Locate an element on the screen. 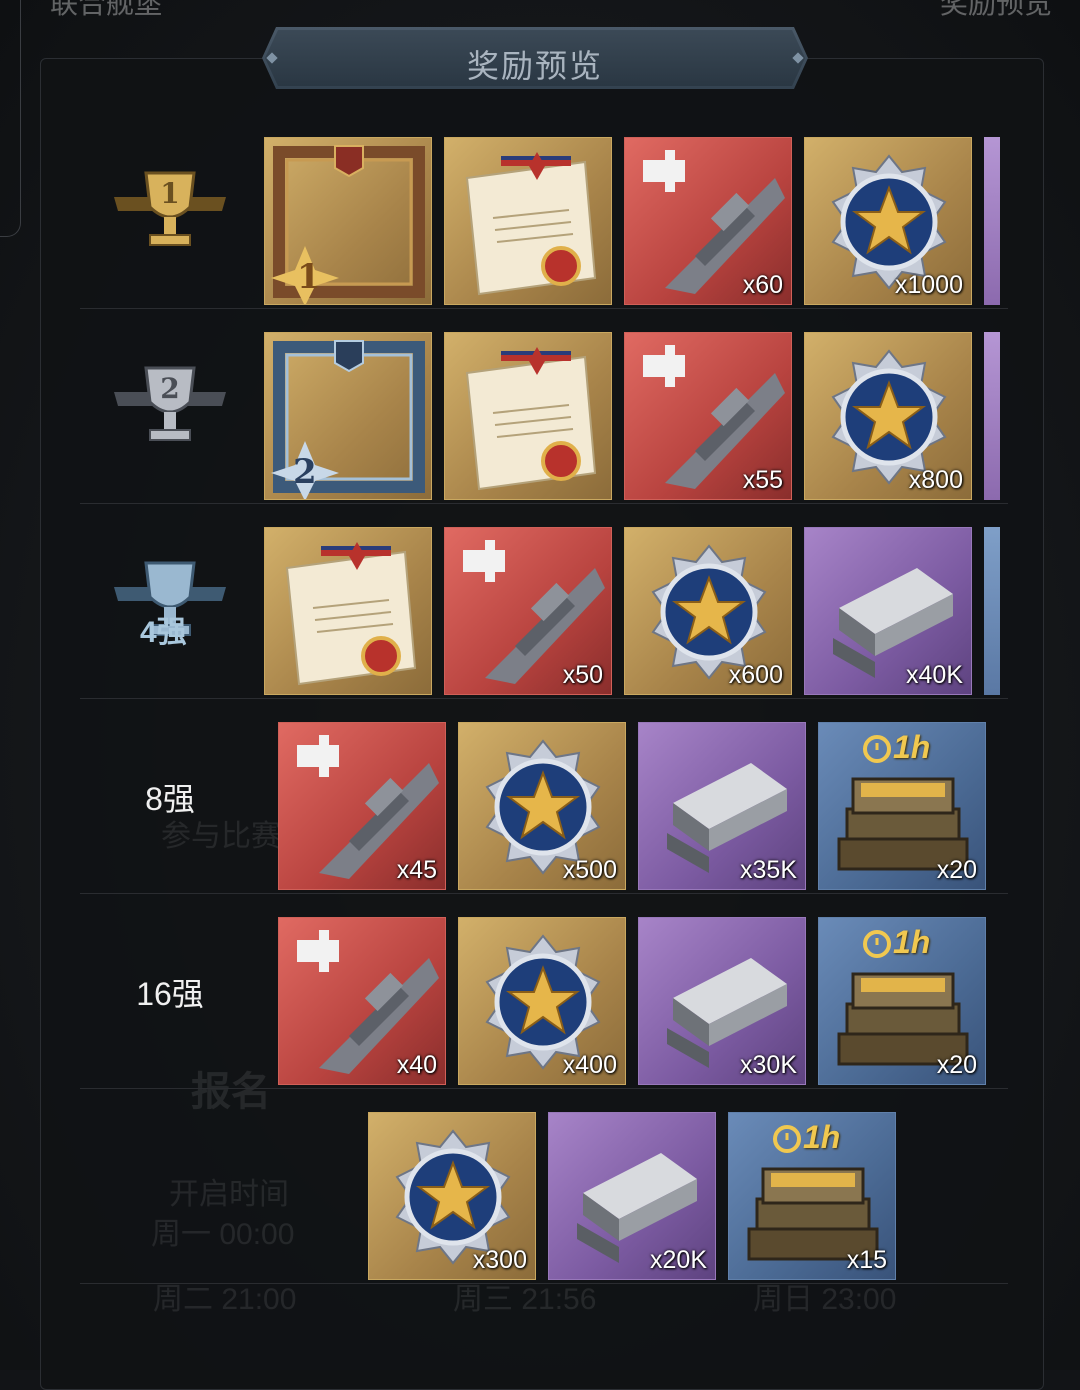 This screenshot has height=1390, width=1080. rank-label: 16强 is located at coordinates (170, 991).